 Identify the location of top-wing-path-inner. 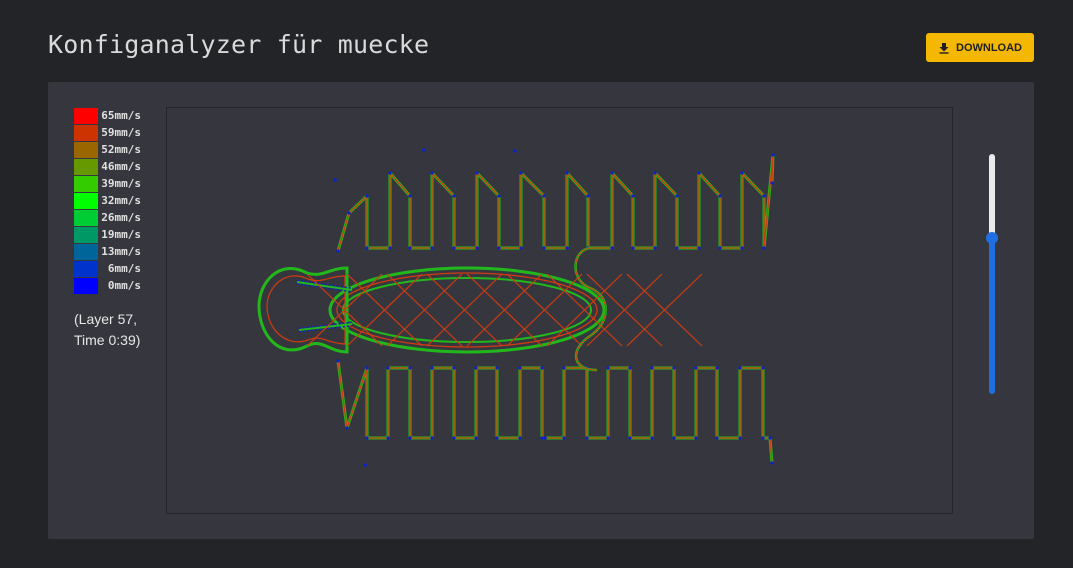
(555, 203).